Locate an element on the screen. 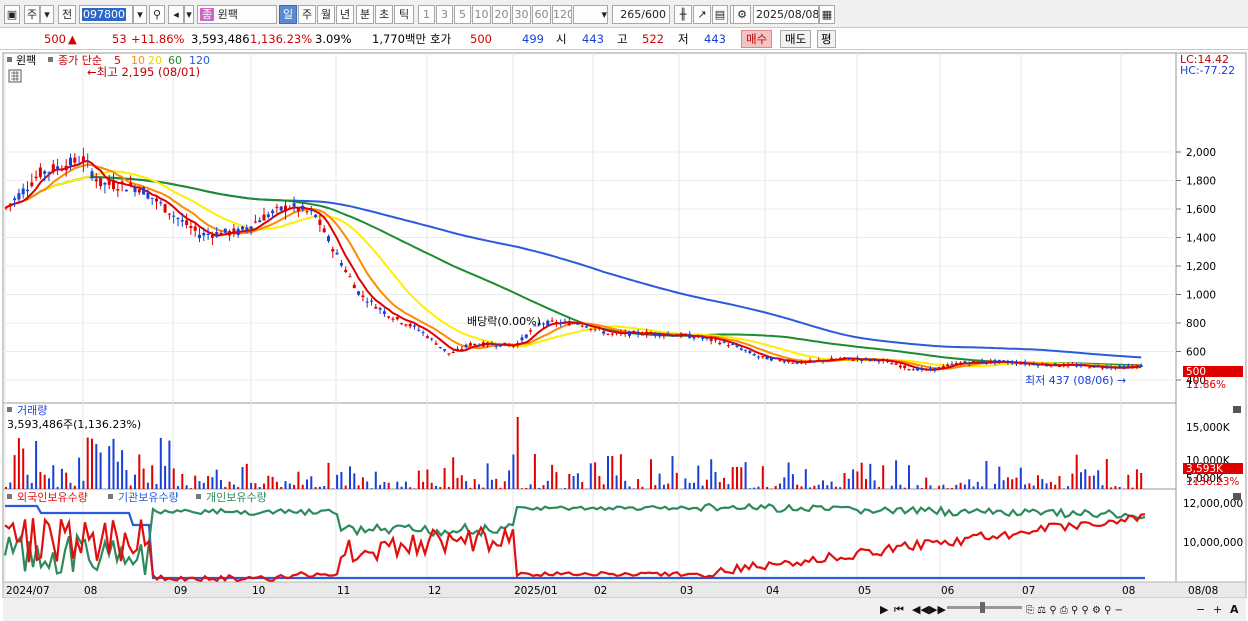 The height and width of the screenshot is (621, 1248). interval-3: 3 is located at coordinates (444, 14).